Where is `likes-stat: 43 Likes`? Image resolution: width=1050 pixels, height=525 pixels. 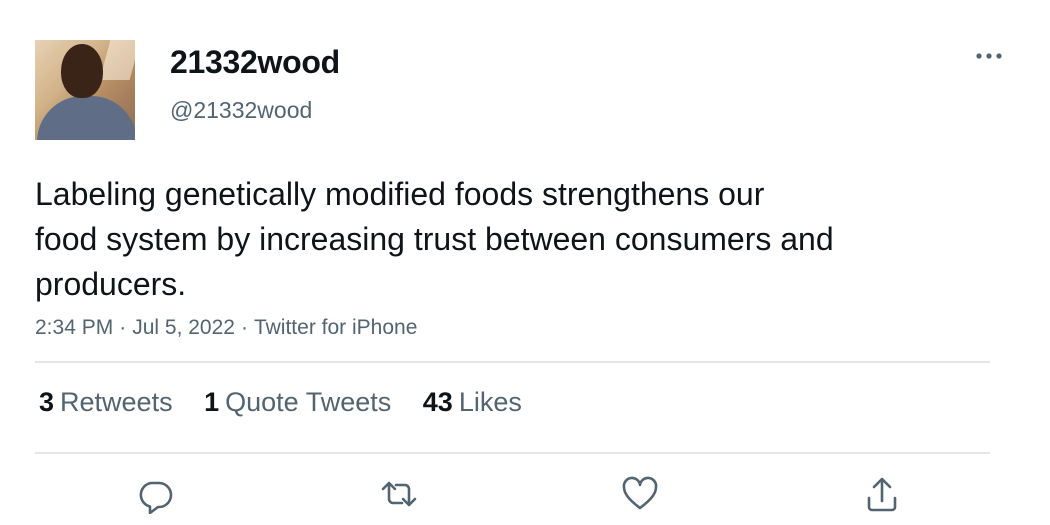
likes-stat: 43 Likes is located at coordinates (472, 402).